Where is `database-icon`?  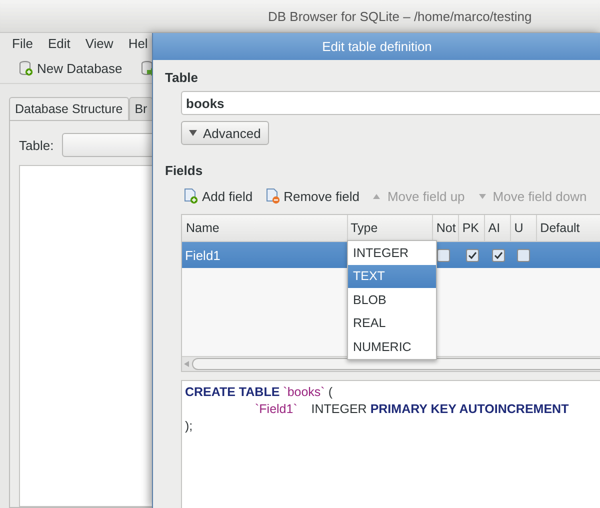
database-icon is located at coordinates (26, 68).